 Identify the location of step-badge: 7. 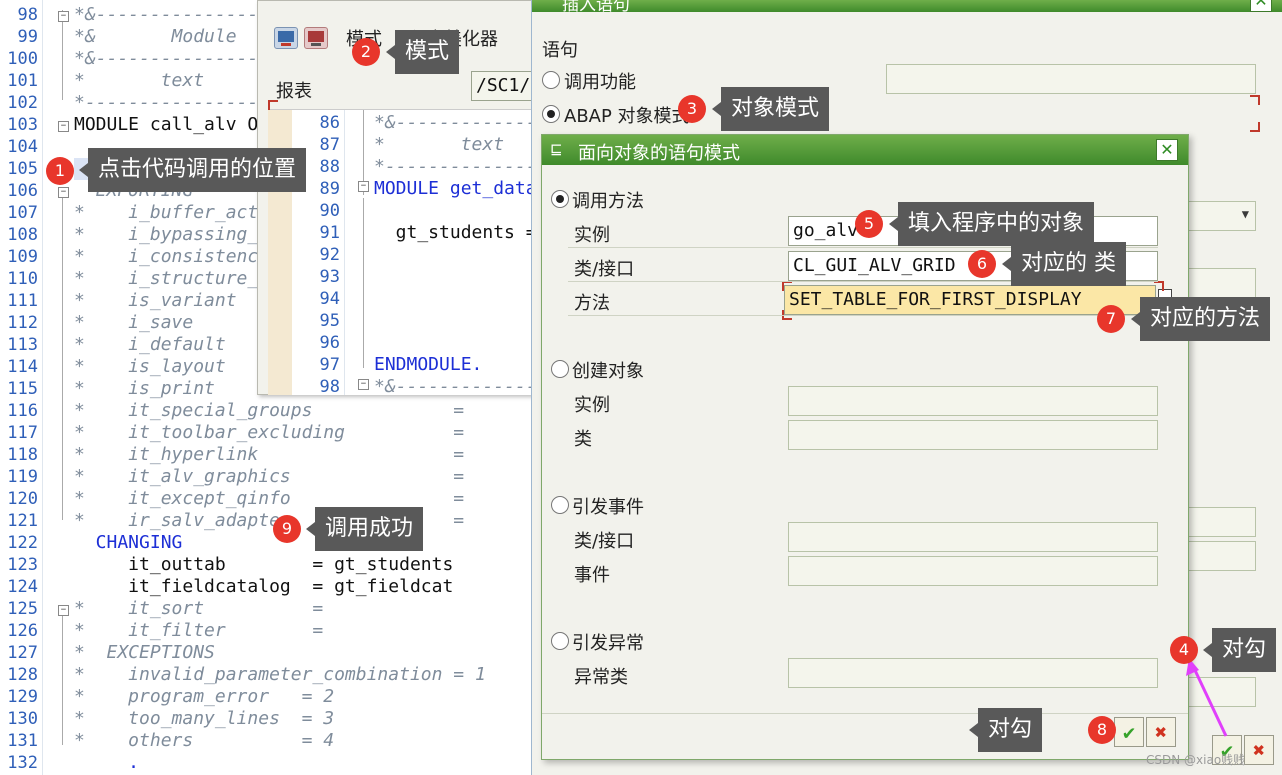
(1111, 319).